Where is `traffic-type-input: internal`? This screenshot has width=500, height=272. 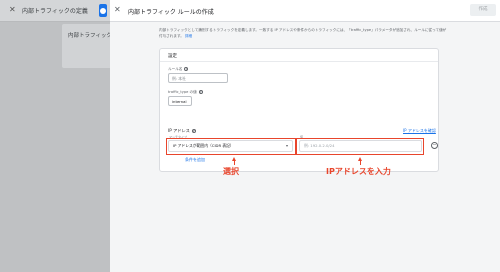
traffic-type-input: internal is located at coordinates (180, 101).